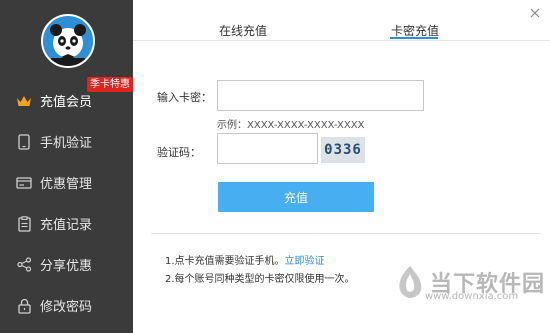  I want to click on card-format-example: 示例：XXXX-XXXX-XXXX-XXXX, so click(291, 125).